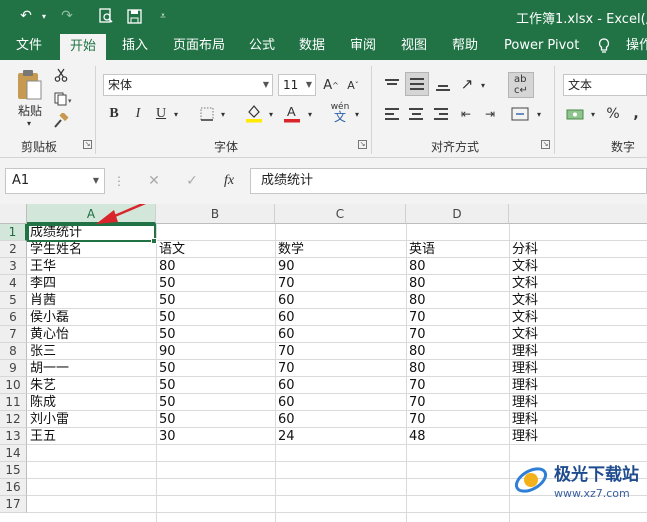 The height and width of the screenshot is (522, 647). What do you see at coordinates (575, 114) in the screenshot?
I see `accounting-format-icon` at bounding box center [575, 114].